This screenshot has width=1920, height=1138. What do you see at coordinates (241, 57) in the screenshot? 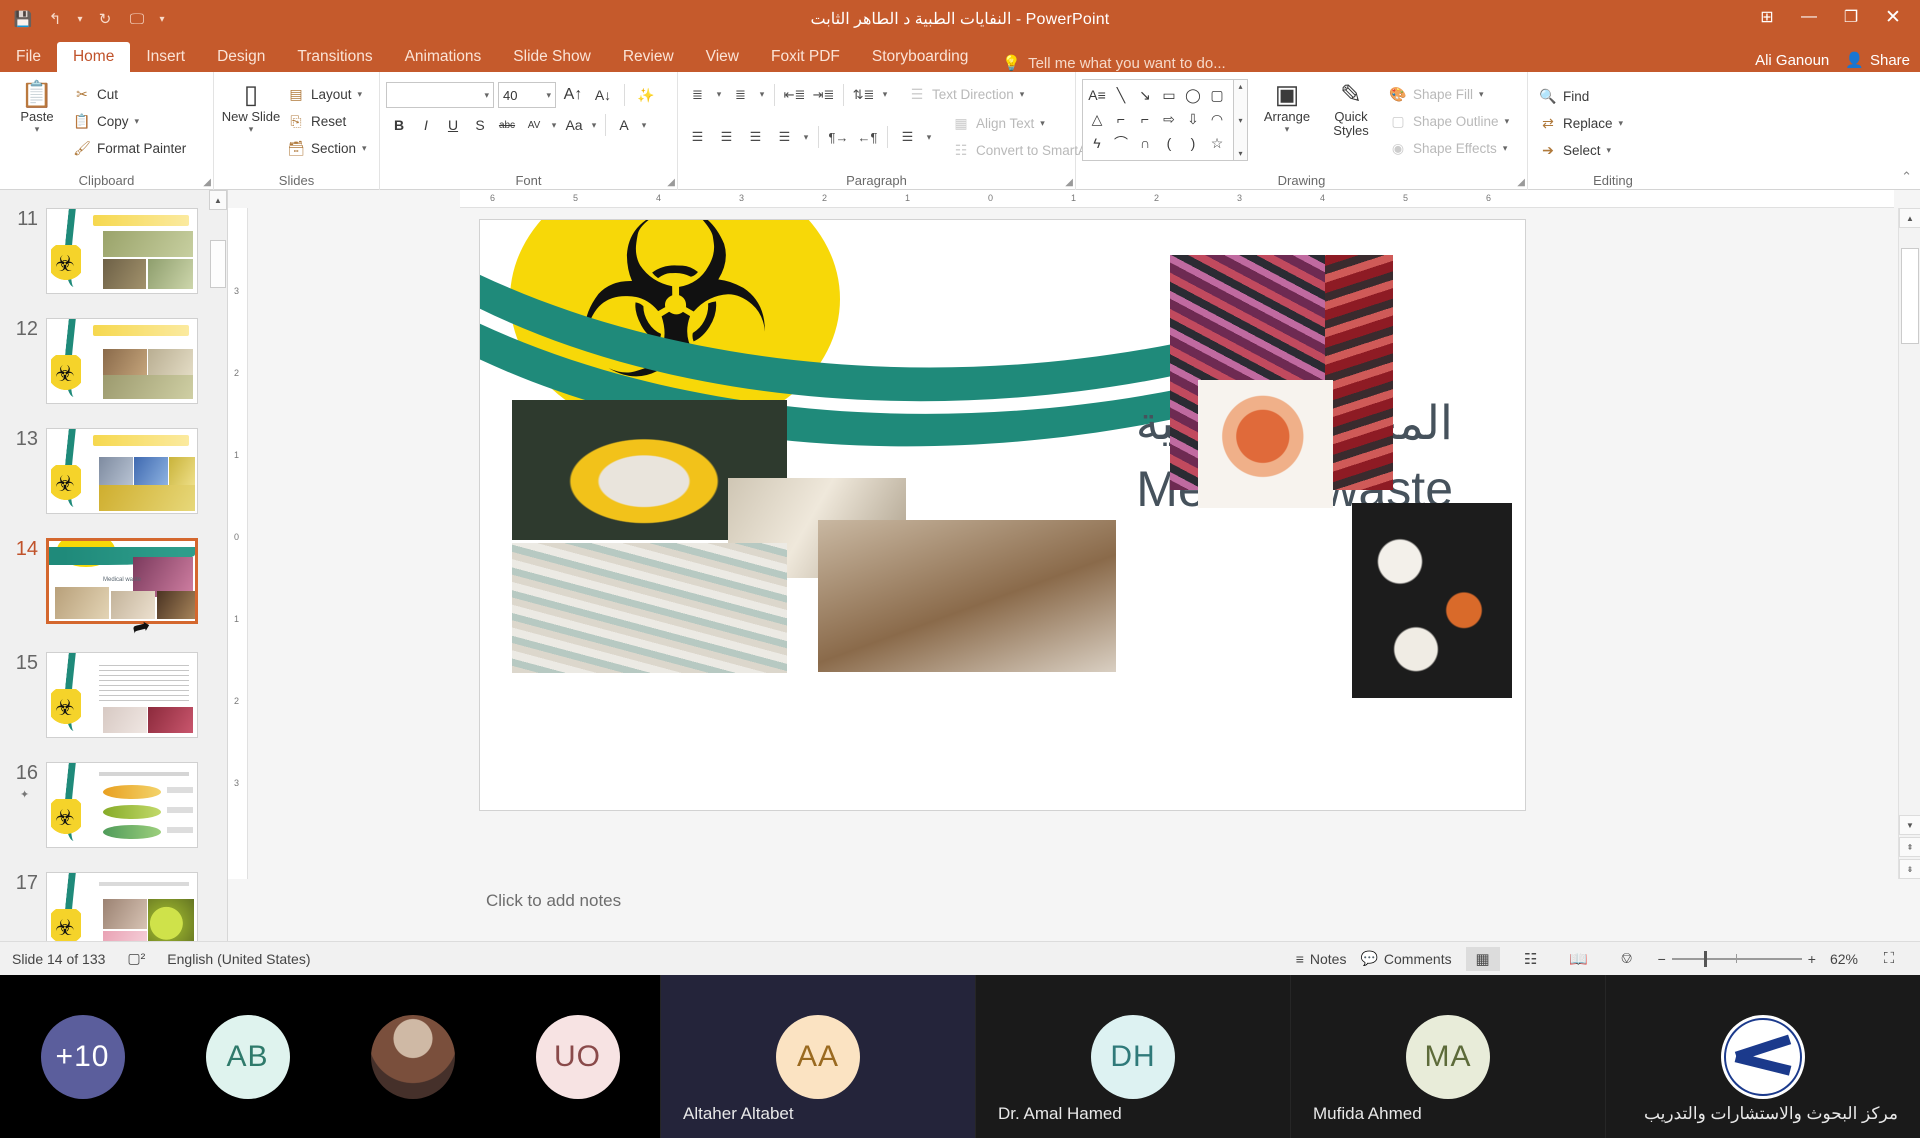
I see `tab-design: Design` at bounding box center [241, 57].